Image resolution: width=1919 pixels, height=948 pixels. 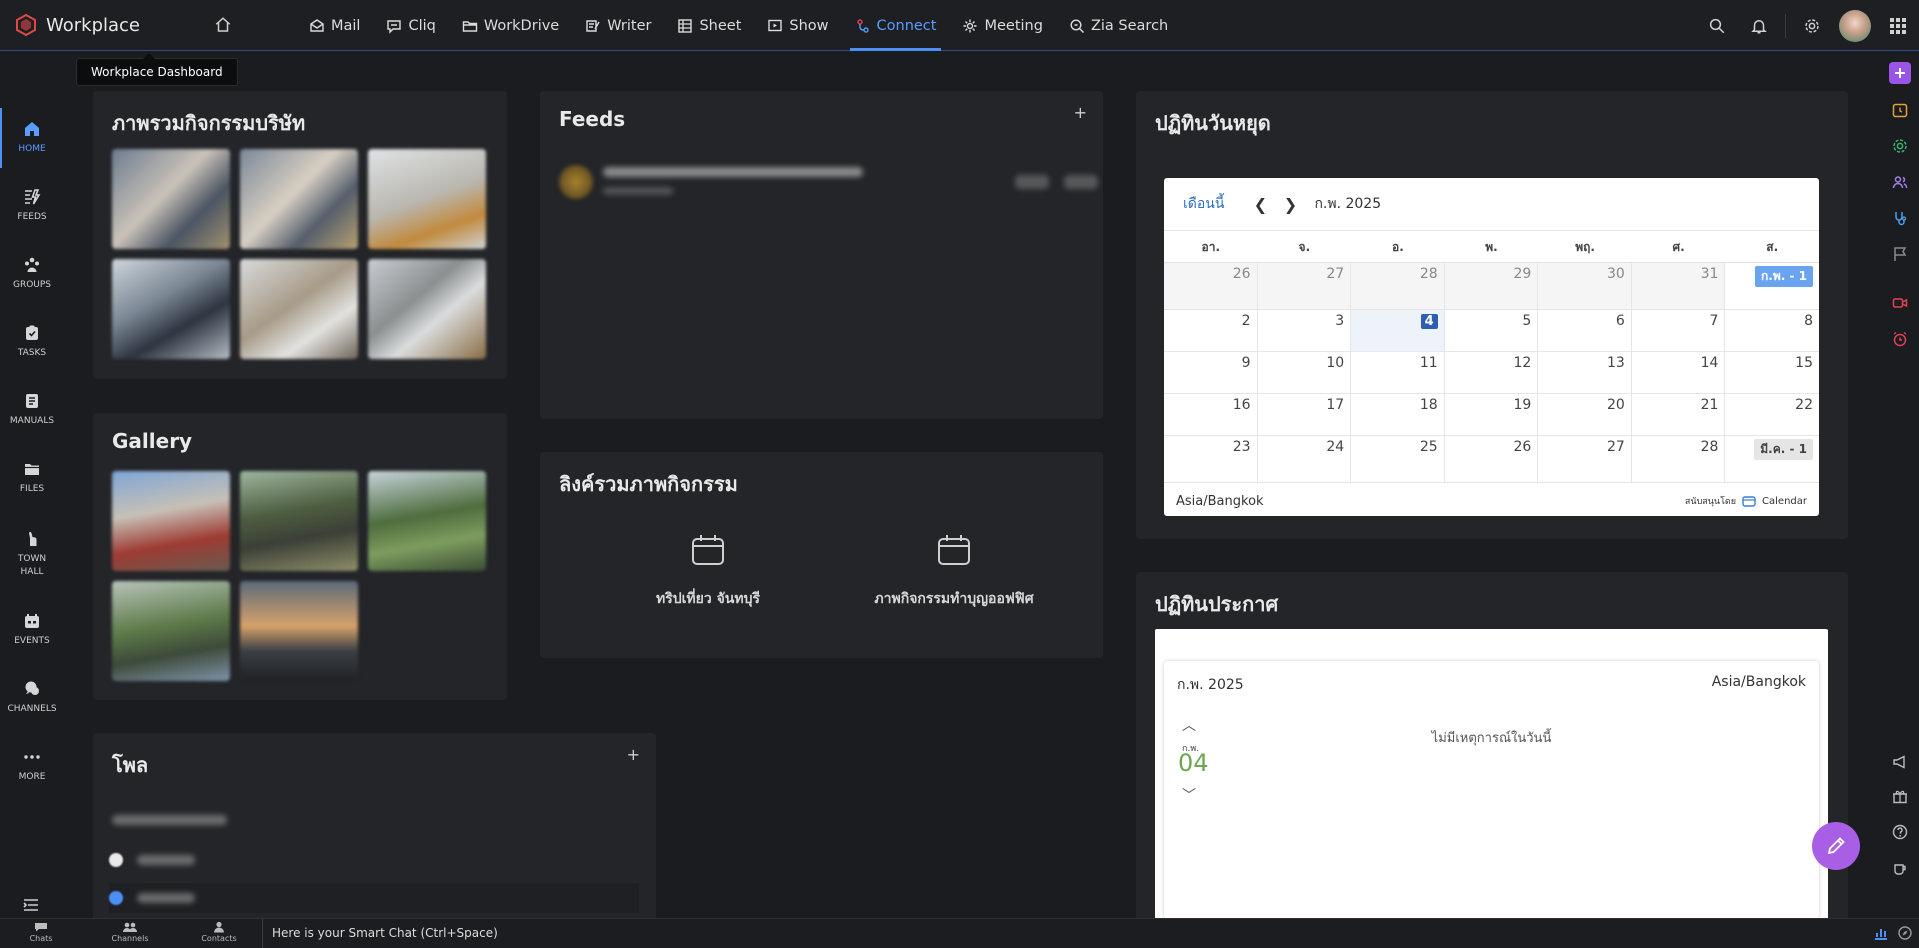 What do you see at coordinates (1812, 26) in the screenshot?
I see `settings-button` at bounding box center [1812, 26].